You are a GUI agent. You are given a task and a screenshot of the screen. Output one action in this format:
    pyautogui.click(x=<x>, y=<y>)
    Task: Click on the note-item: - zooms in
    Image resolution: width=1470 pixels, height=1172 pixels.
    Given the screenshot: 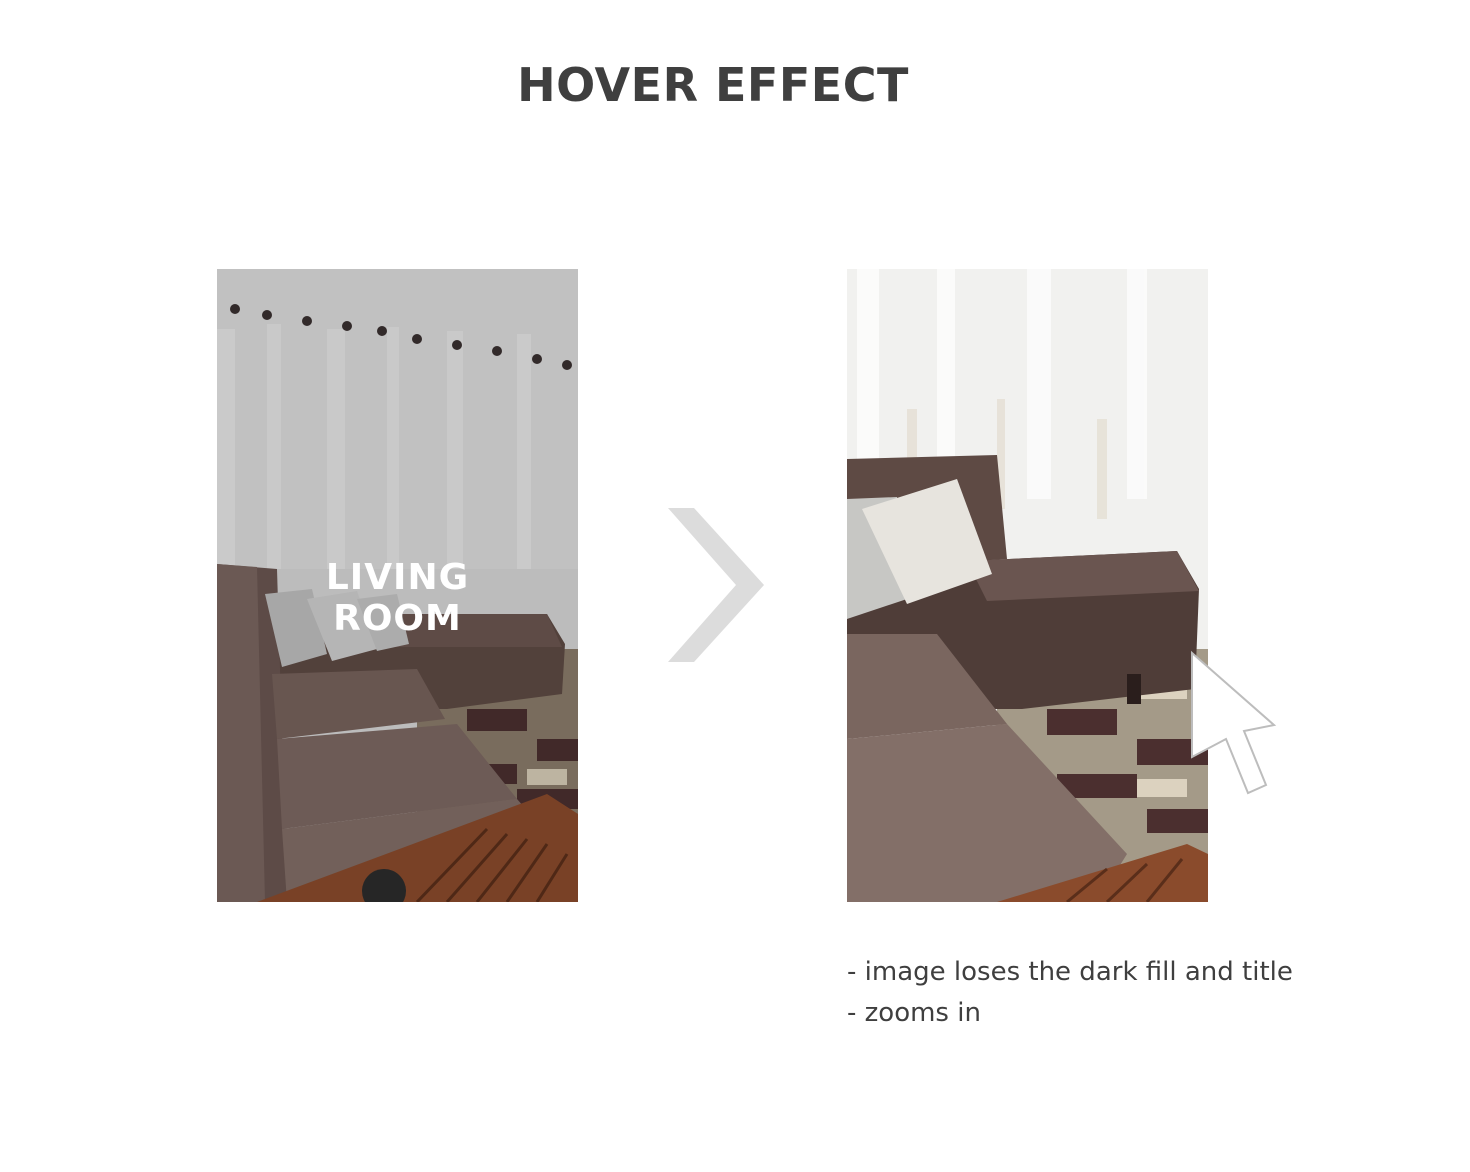 What is the action you would take?
    pyautogui.click(x=914, y=1013)
    